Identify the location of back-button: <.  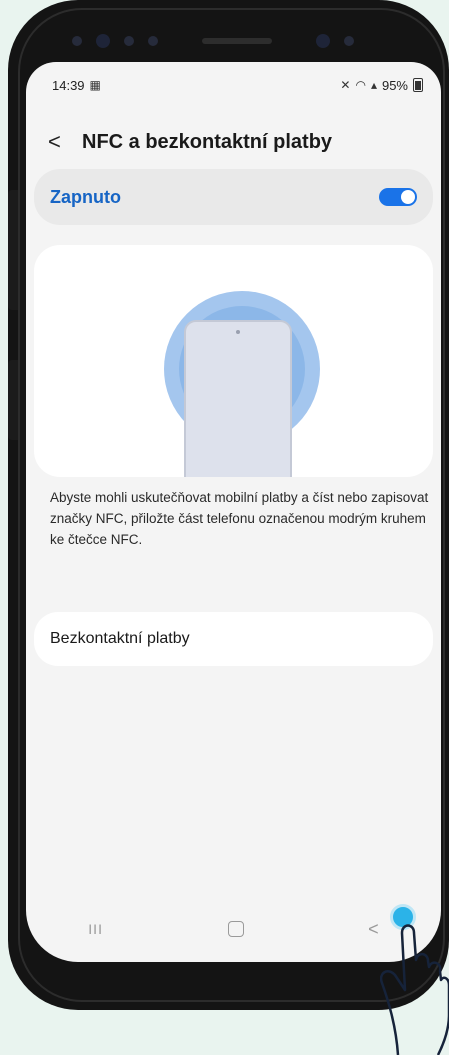
(373, 929).